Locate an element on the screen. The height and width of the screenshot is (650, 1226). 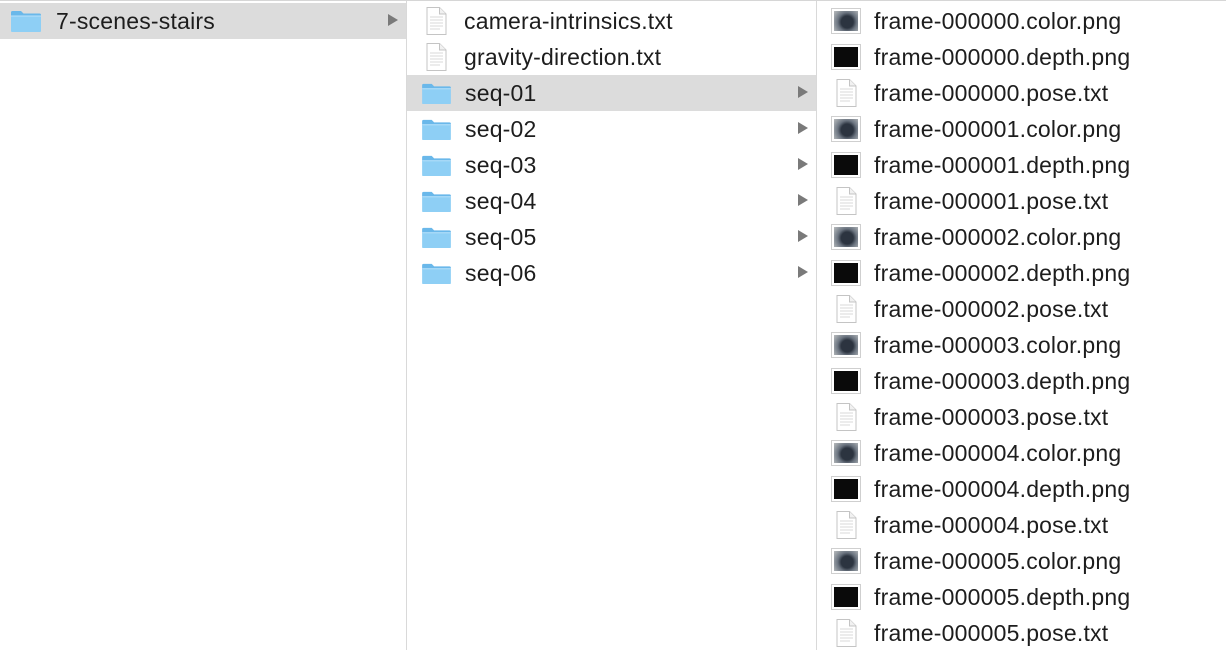
file-row: frame-000003.depth.png is located at coordinates (1021, 381).